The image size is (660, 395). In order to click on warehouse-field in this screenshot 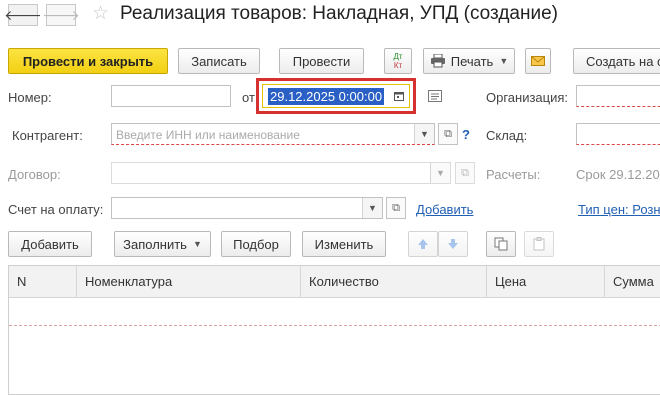, I will do `click(618, 134)`.